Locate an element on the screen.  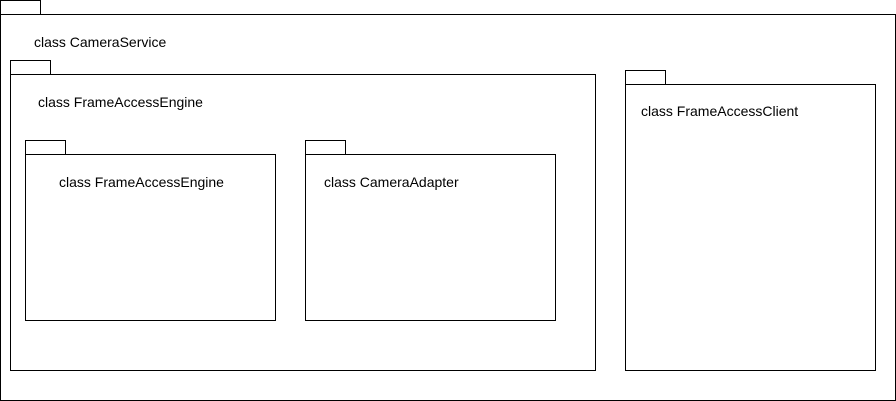
package-tab-camera-service is located at coordinates (20, 7).